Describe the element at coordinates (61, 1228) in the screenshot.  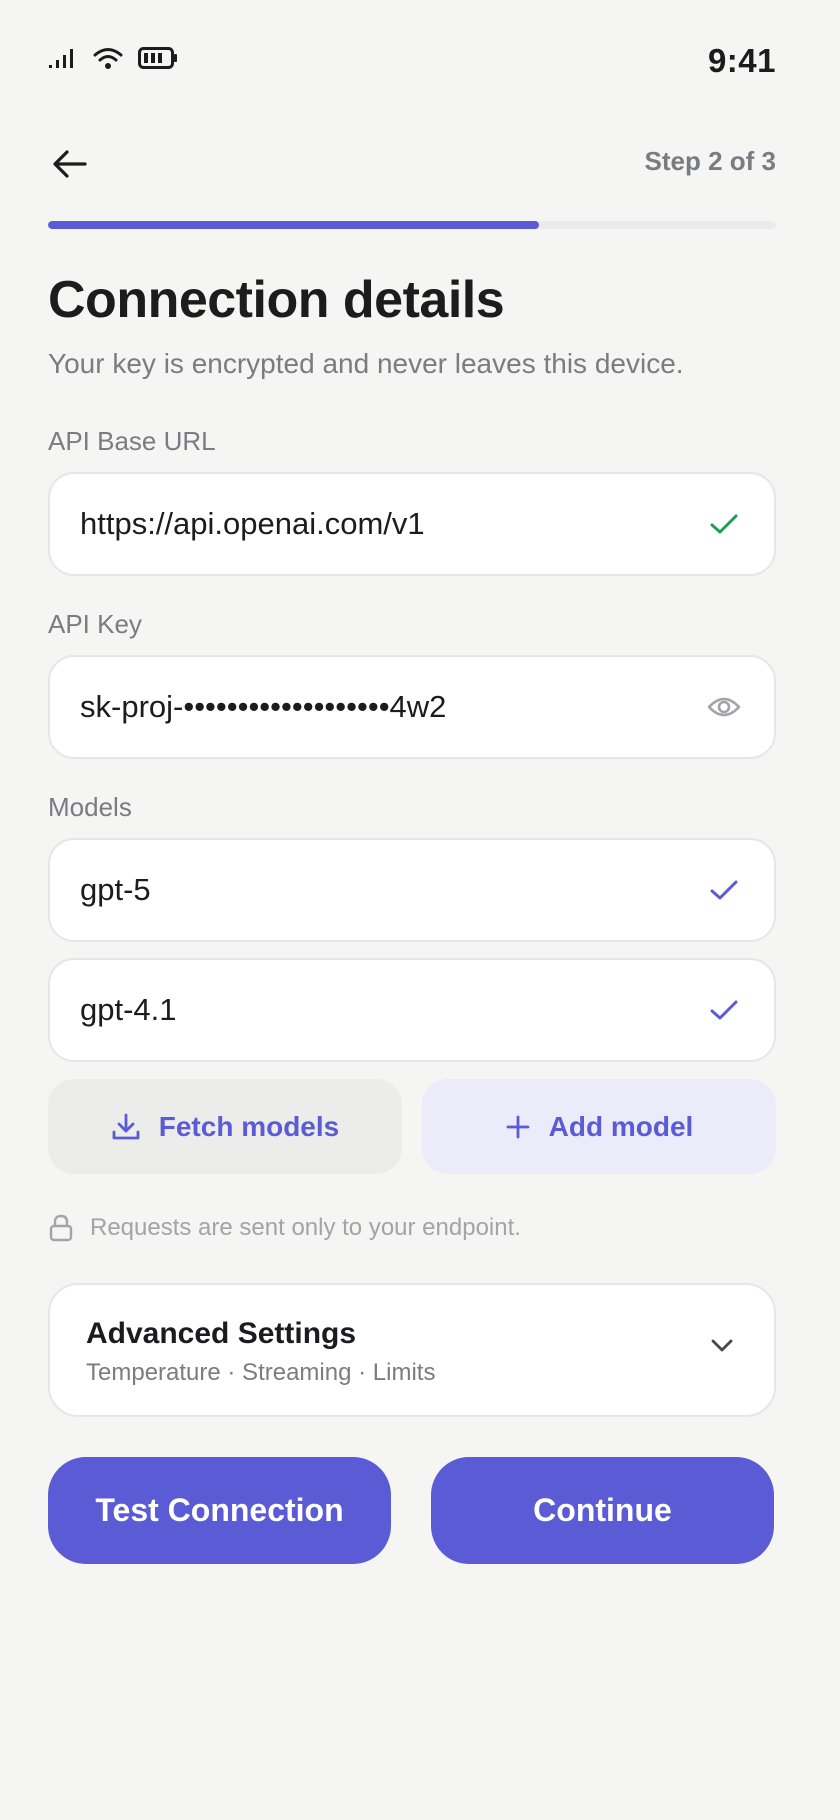
I see `lock-icon` at that location.